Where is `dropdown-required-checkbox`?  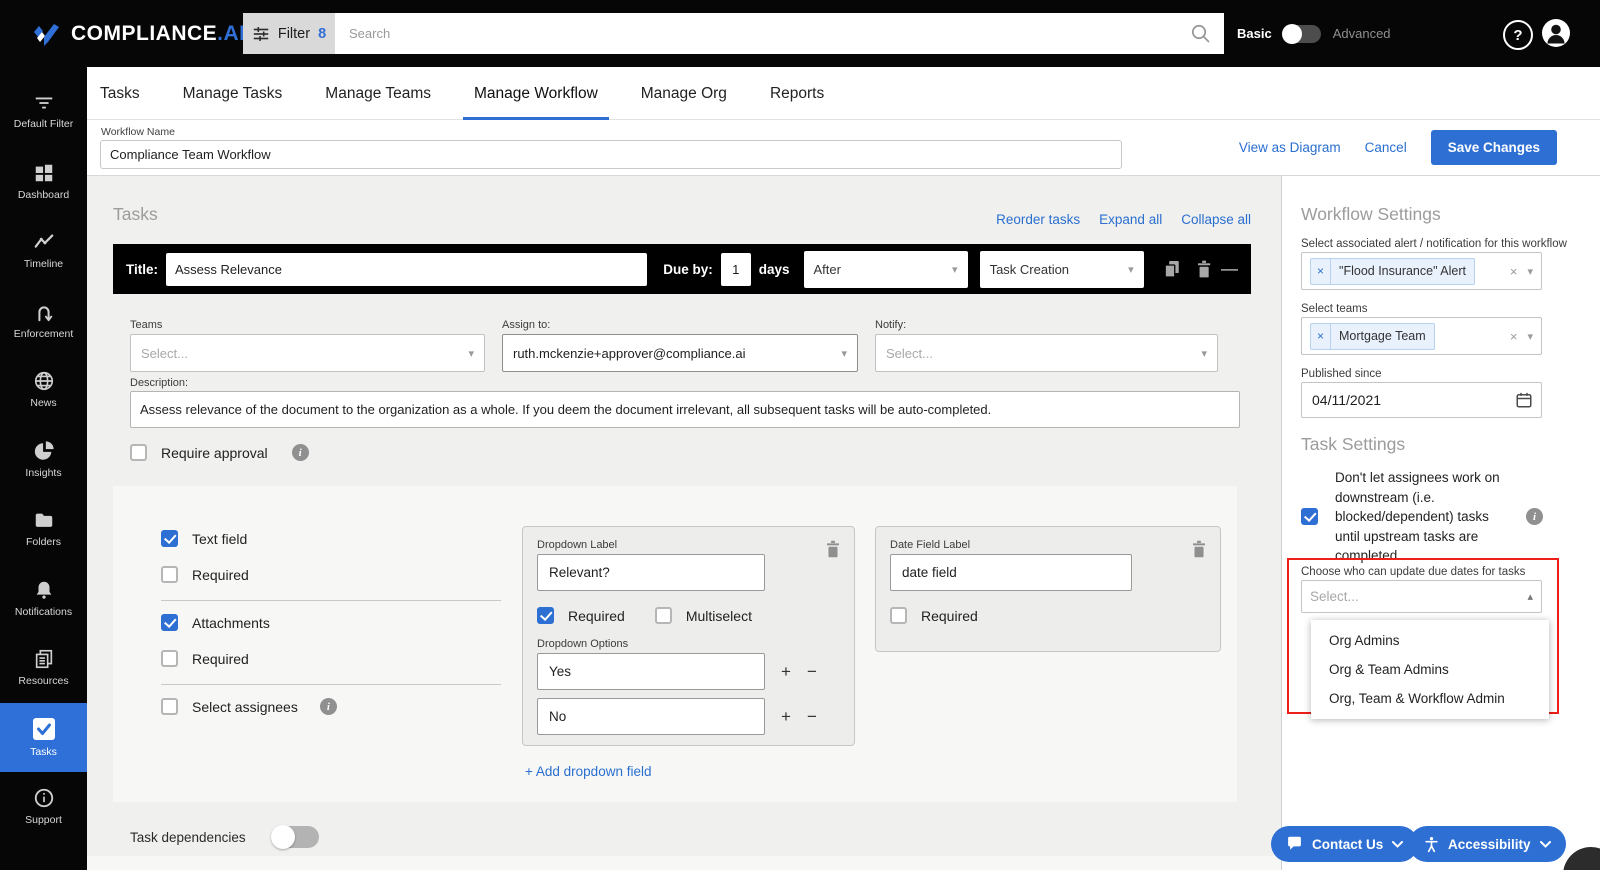 dropdown-required-checkbox is located at coordinates (545, 615).